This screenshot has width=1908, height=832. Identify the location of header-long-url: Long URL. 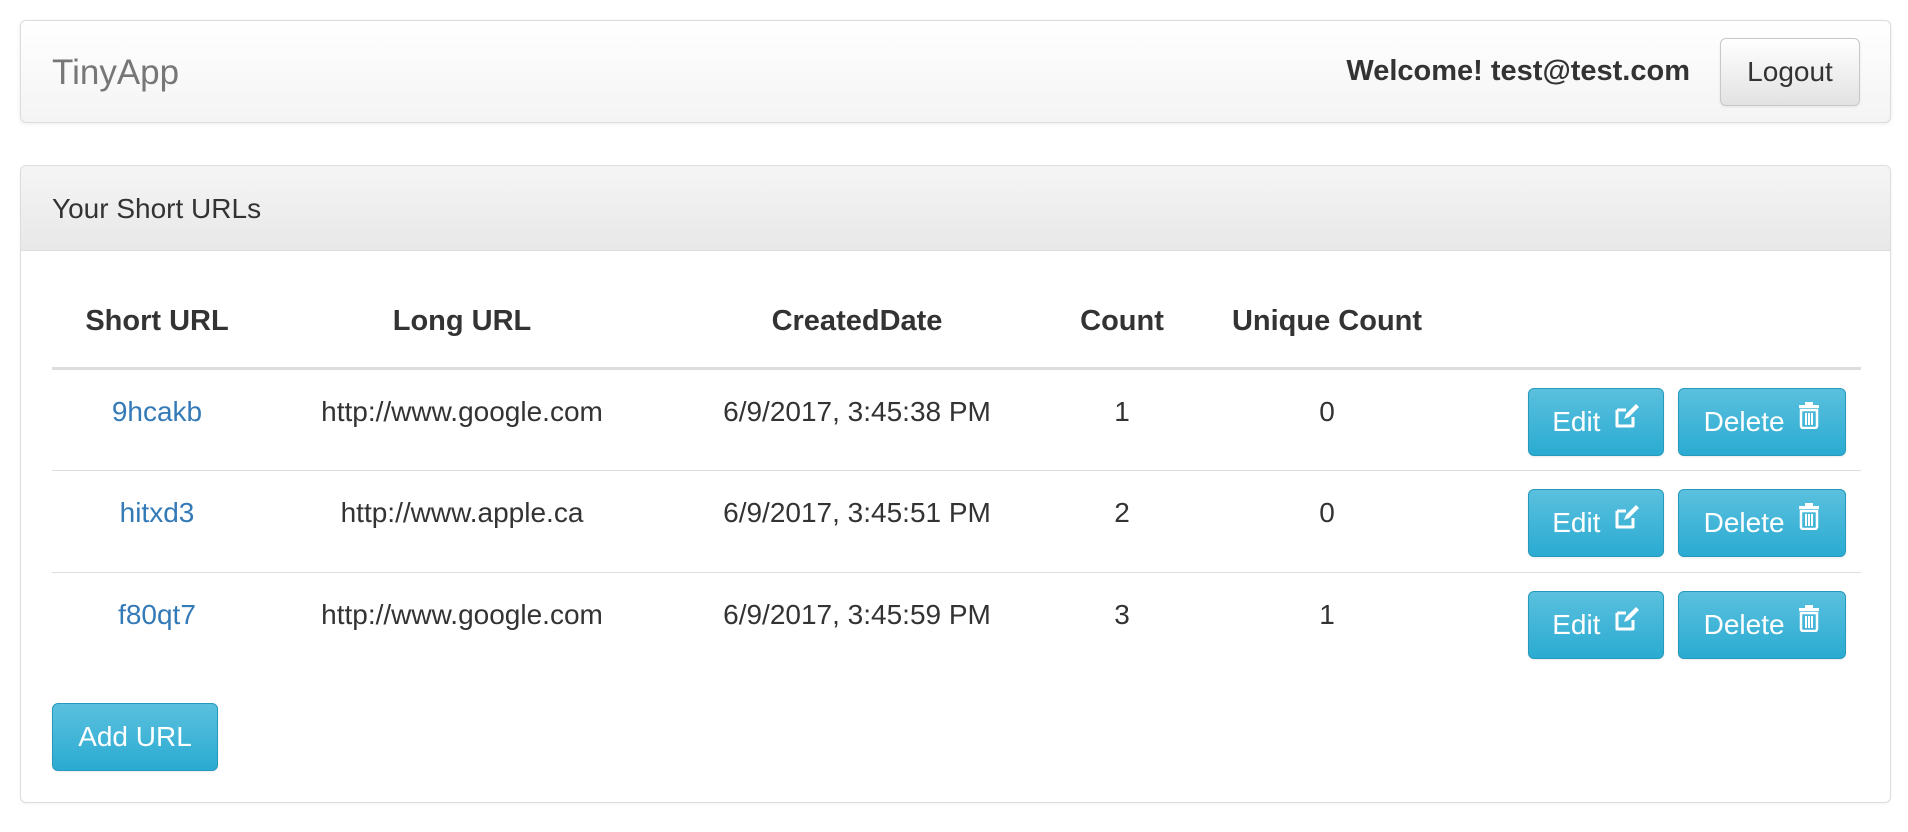
(462, 323).